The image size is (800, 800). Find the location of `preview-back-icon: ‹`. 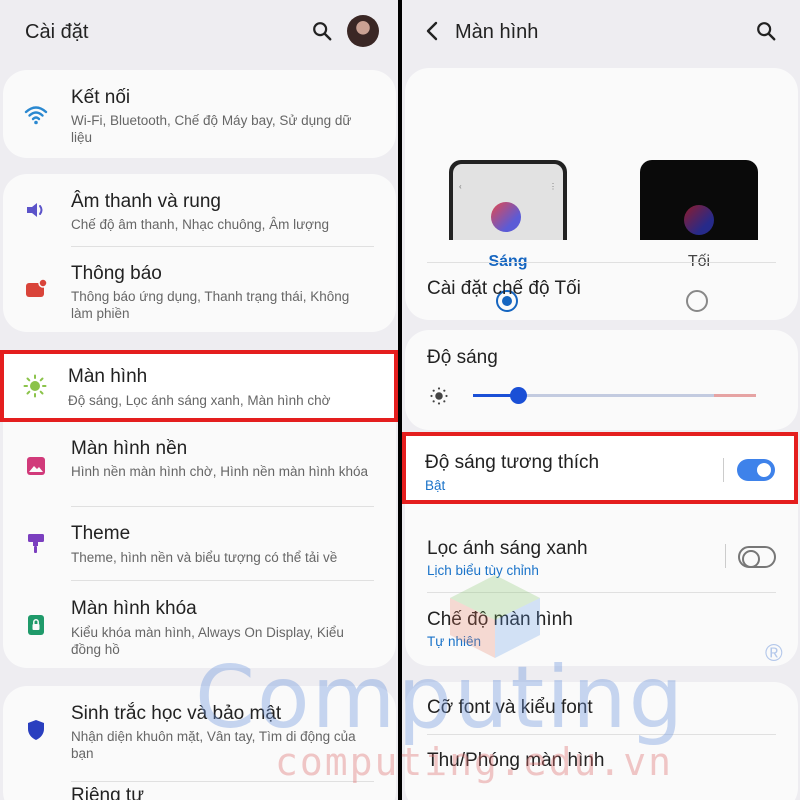

preview-back-icon: ‹ is located at coordinates (460, 186).